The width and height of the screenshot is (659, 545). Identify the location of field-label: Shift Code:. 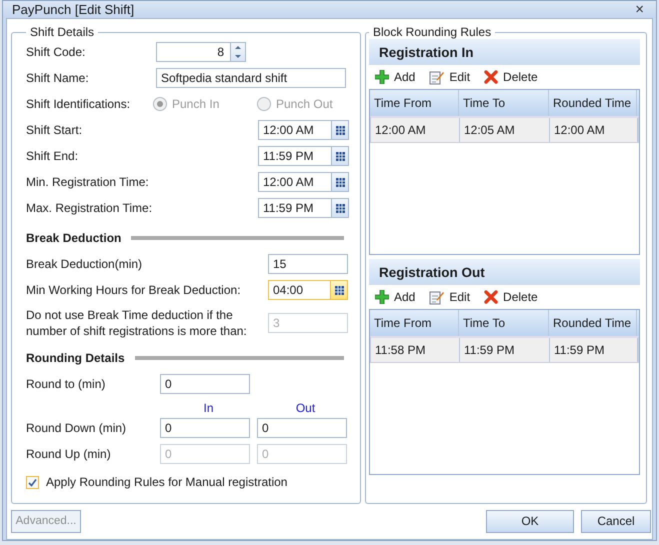
(56, 52).